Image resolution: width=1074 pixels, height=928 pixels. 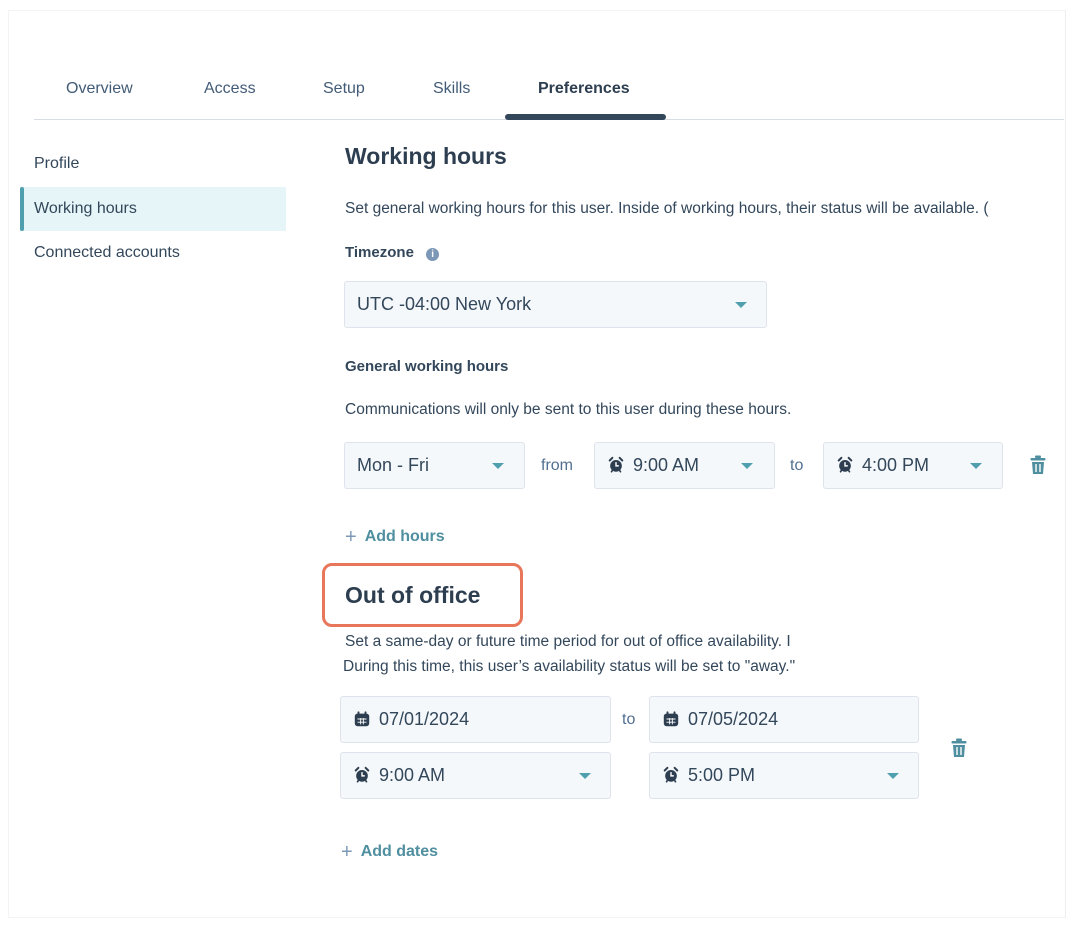 What do you see at coordinates (424, 719) in the screenshot?
I see `start-date-value: 07/01/2024` at bounding box center [424, 719].